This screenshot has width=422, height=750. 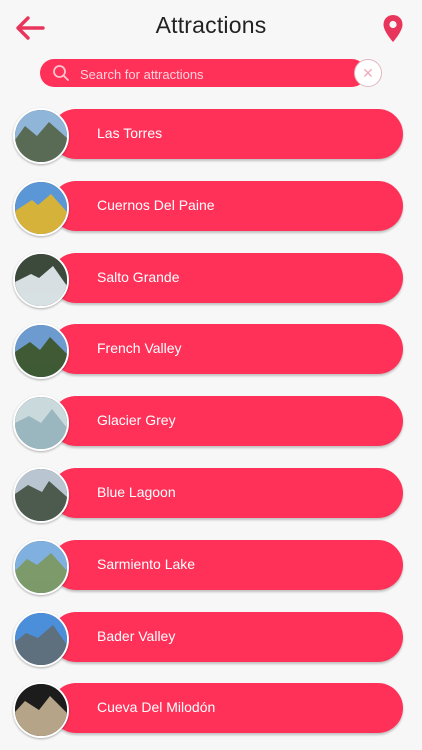 What do you see at coordinates (146, 563) in the screenshot?
I see `attraction-label: Sarmiento Lake` at bounding box center [146, 563].